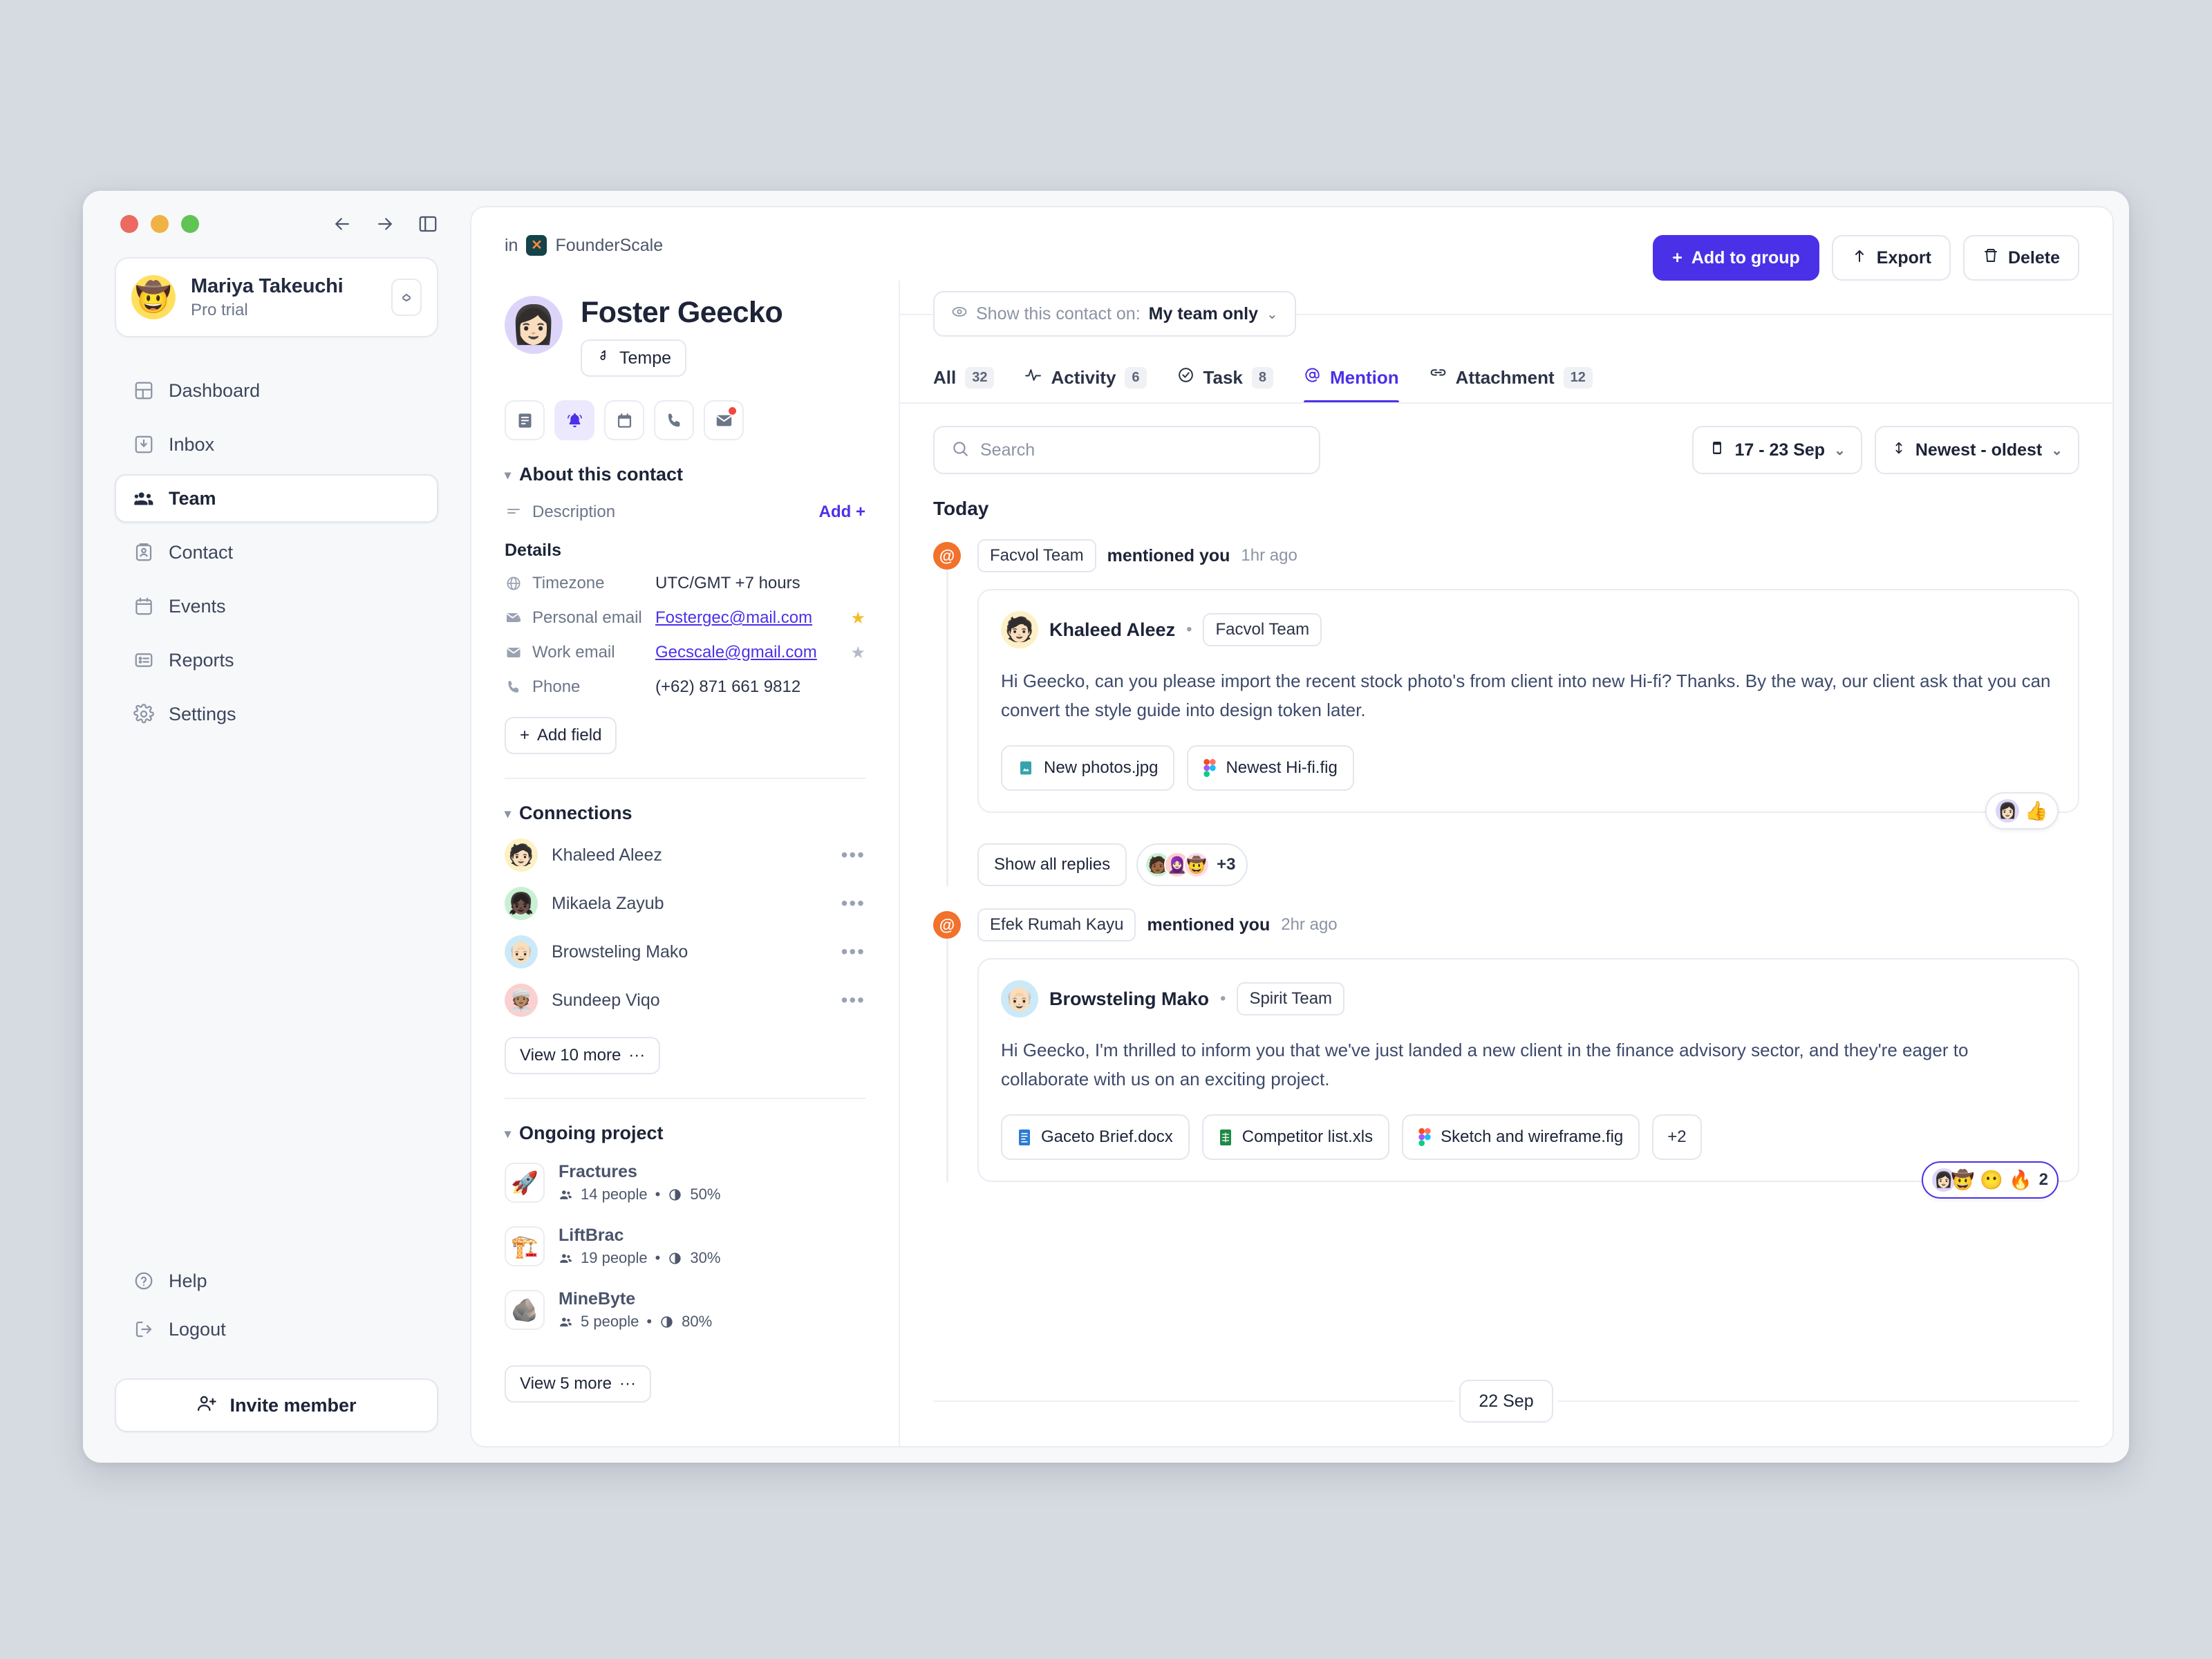  What do you see at coordinates (1736, 258) in the screenshot?
I see `add-to-group-button: + Add to group` at bounding box center [1736, 258].